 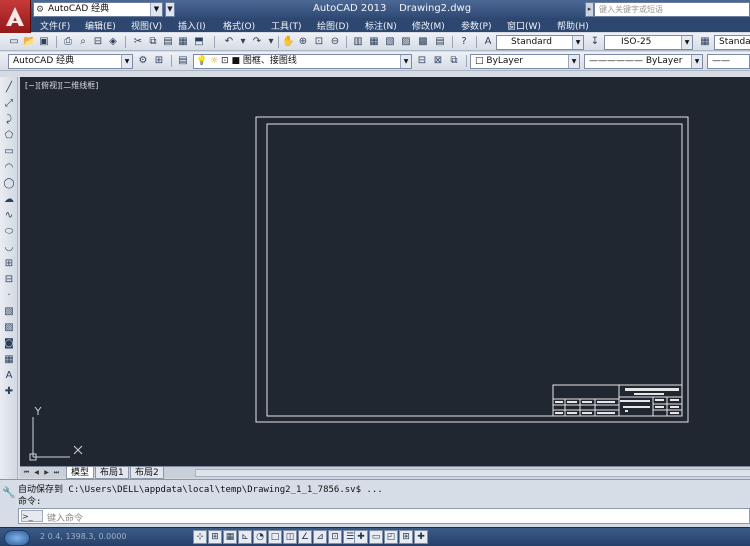 What do you see at coordinates (9, 184) in the screenshot?
I see `circle-icon: ◯` at bounding box center [9, 184].